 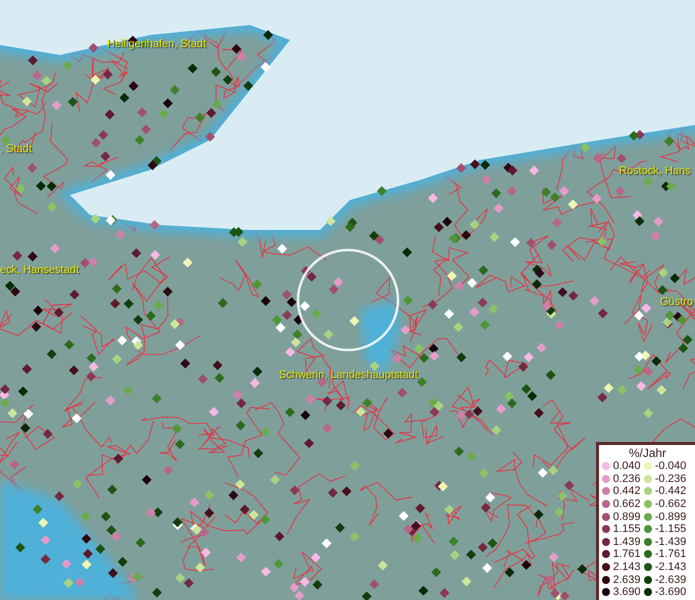 What do you see at coordinates (648, 453) in the screenshot?
I see `legend-title: %/Jahr` at bounding box center [648, 453].